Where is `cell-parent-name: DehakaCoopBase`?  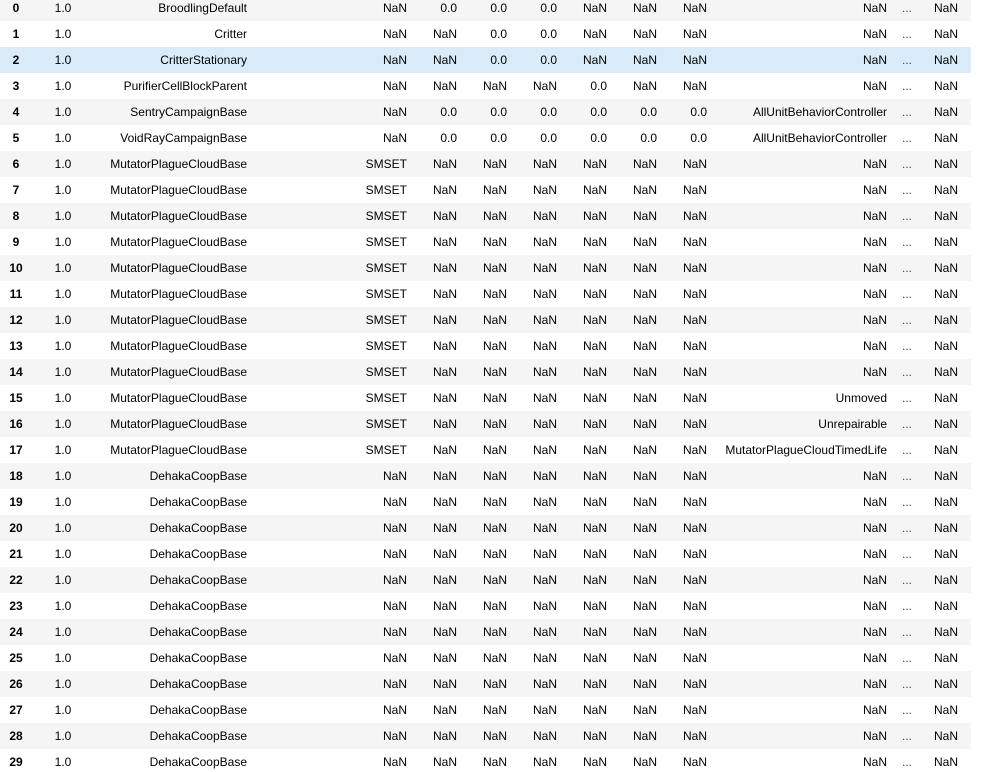 cell-parent-name: DehakaCoopBase is located at coordinates (198, 554).